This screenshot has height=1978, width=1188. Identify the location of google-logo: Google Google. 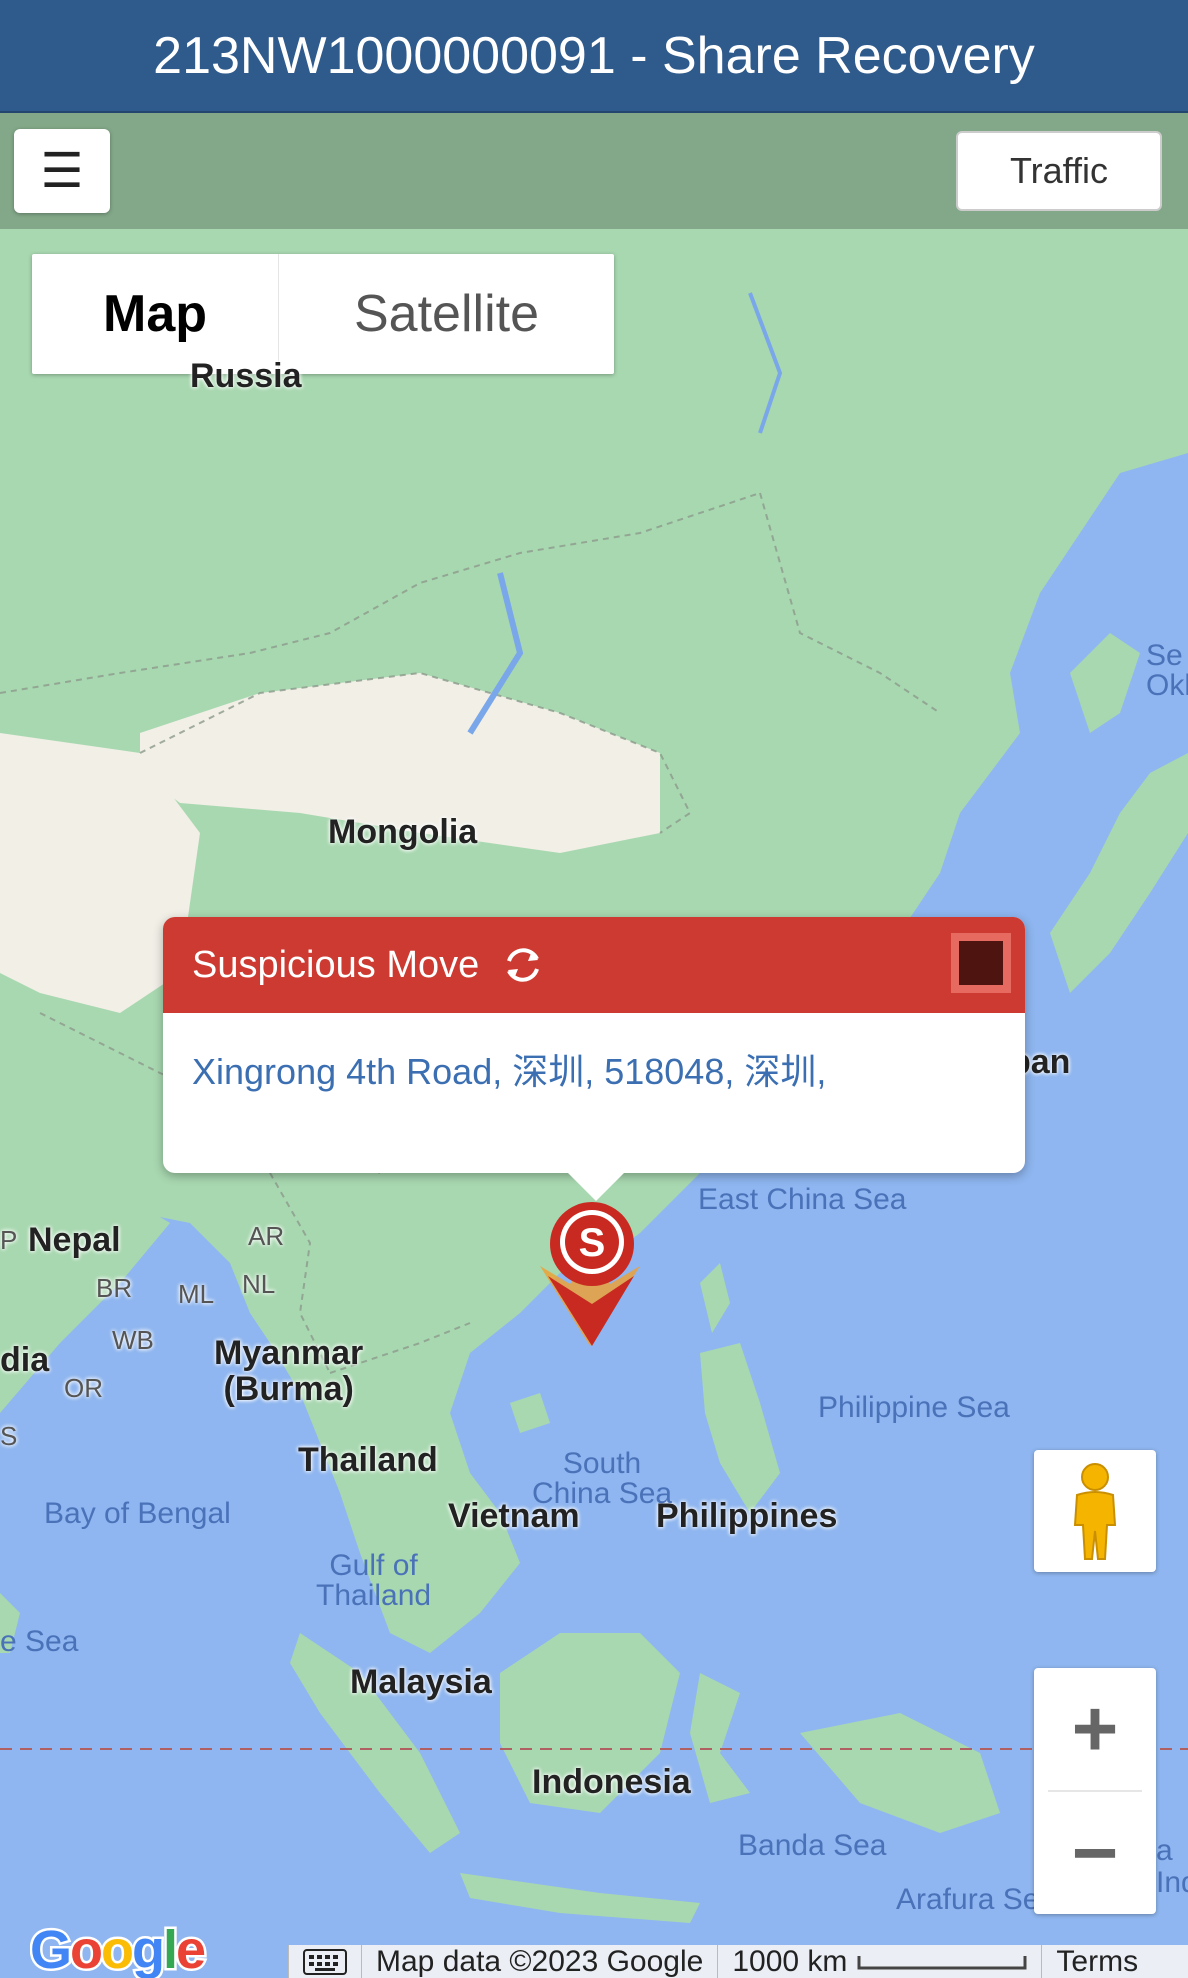
(119, 1948).